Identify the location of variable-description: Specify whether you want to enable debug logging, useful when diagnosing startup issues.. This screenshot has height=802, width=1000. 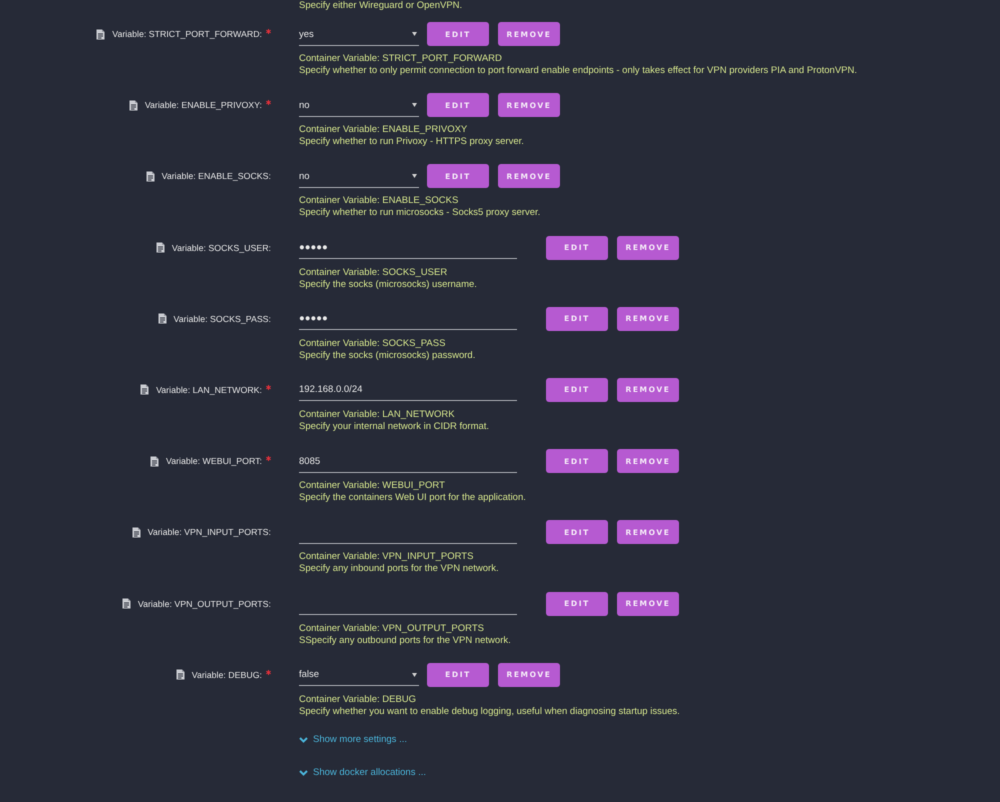
(489, 712).